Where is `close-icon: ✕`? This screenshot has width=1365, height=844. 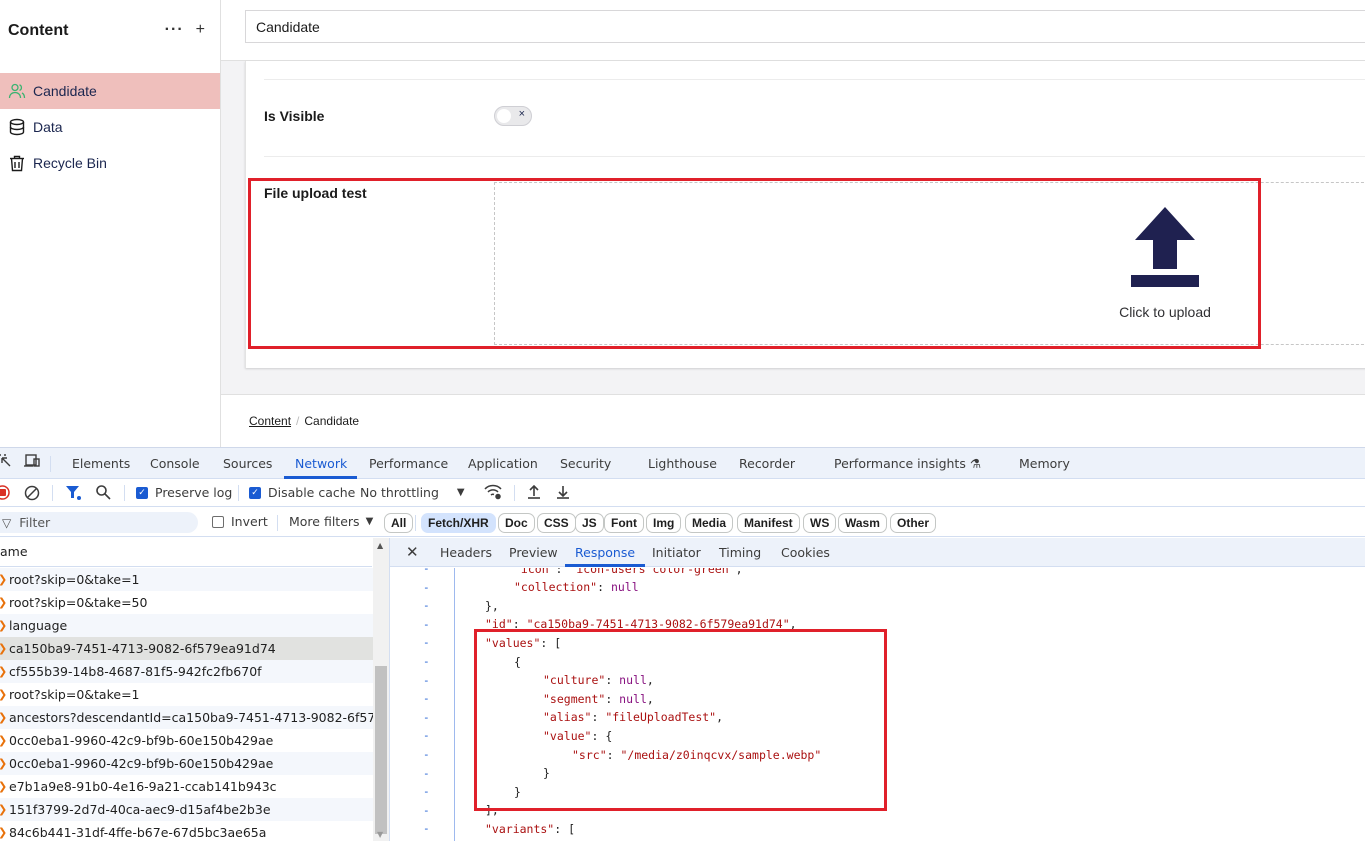 close-icon: ✕ is located at coordinates (412, 552).